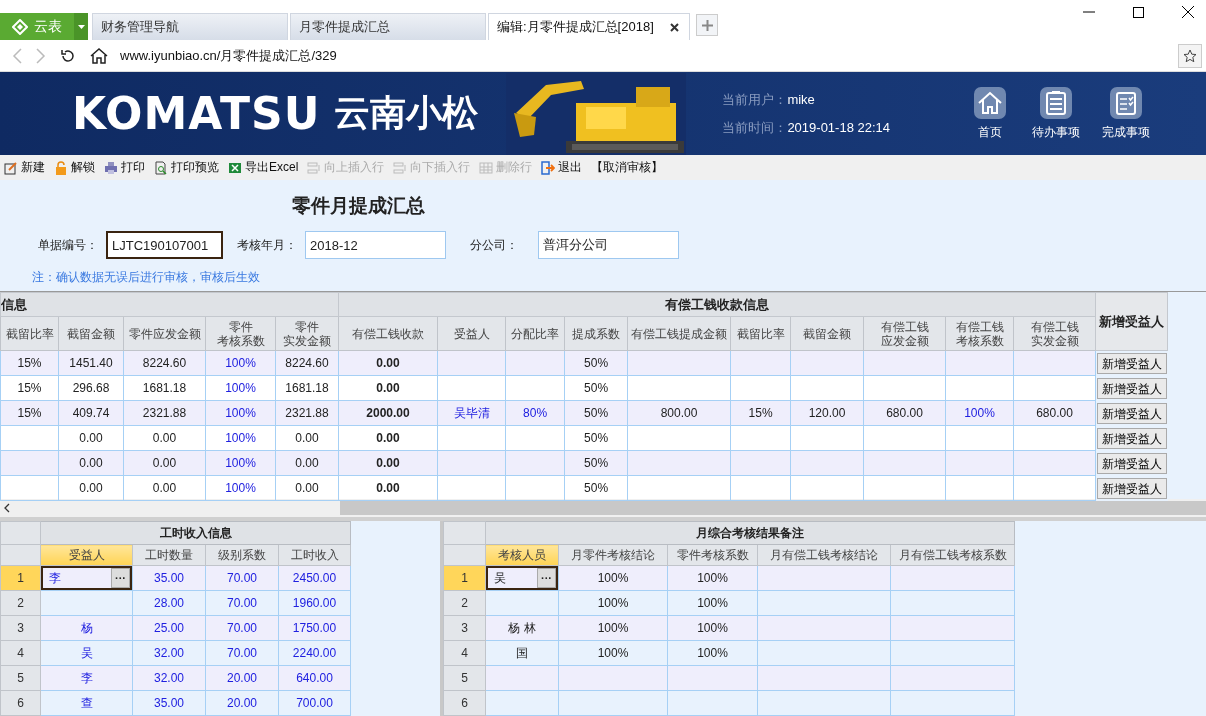 Image resolution: width=1206 pixels, height=716 pixels. What do you see at coordinates (642, 55) in the screenshot?
I see `url-field: www.iyunbiao.cn/月零件提成汇总/329` at bounding box center [642, 55].